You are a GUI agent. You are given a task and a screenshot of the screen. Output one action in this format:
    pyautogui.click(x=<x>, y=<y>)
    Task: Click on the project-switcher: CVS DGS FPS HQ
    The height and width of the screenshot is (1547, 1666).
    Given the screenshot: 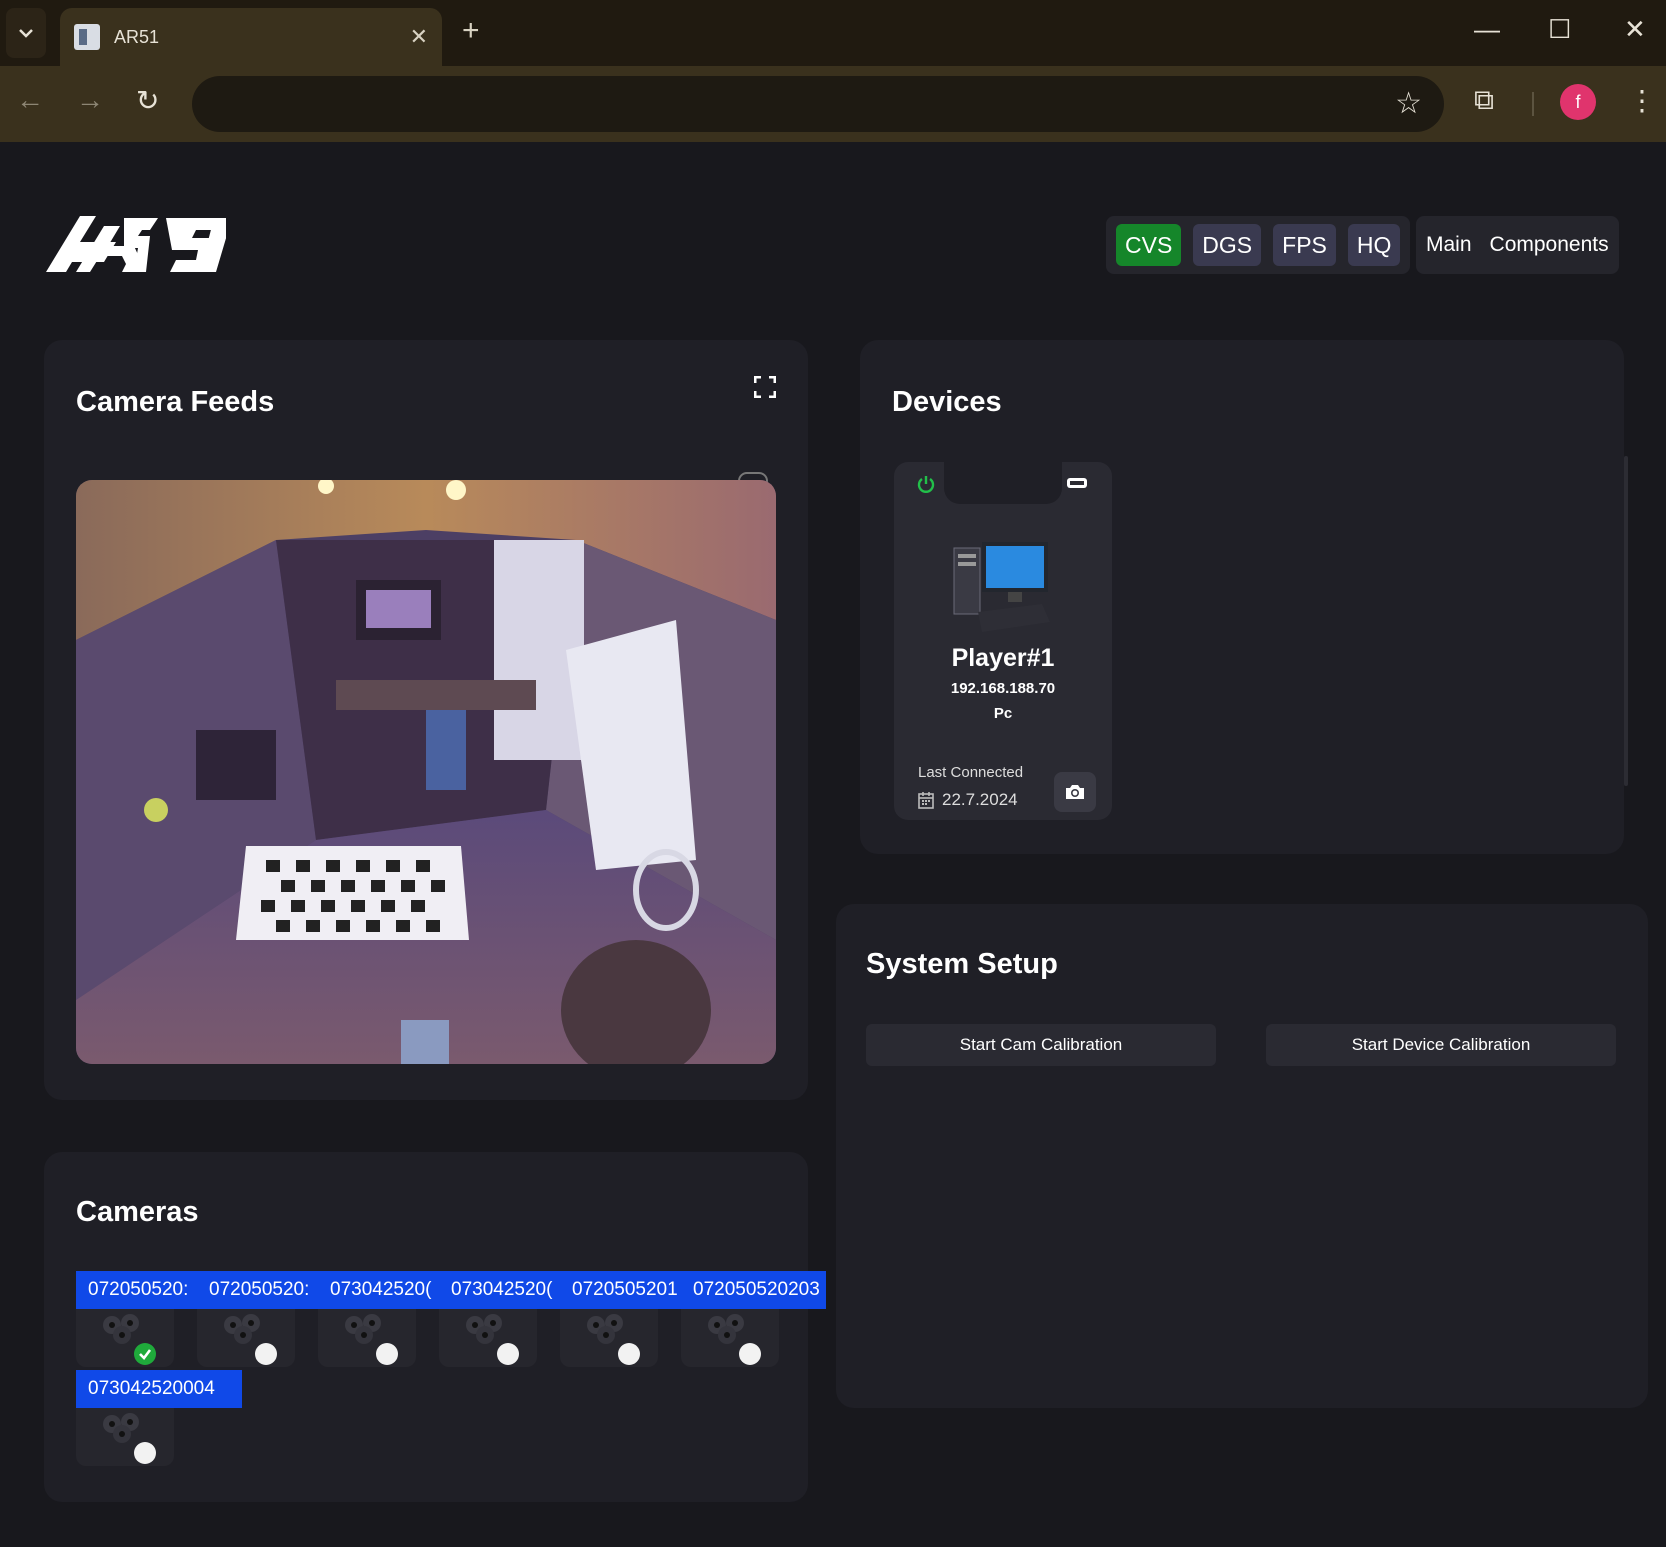 What is the action you would take?
    pyautogui.click(x=1258, y=245)
    